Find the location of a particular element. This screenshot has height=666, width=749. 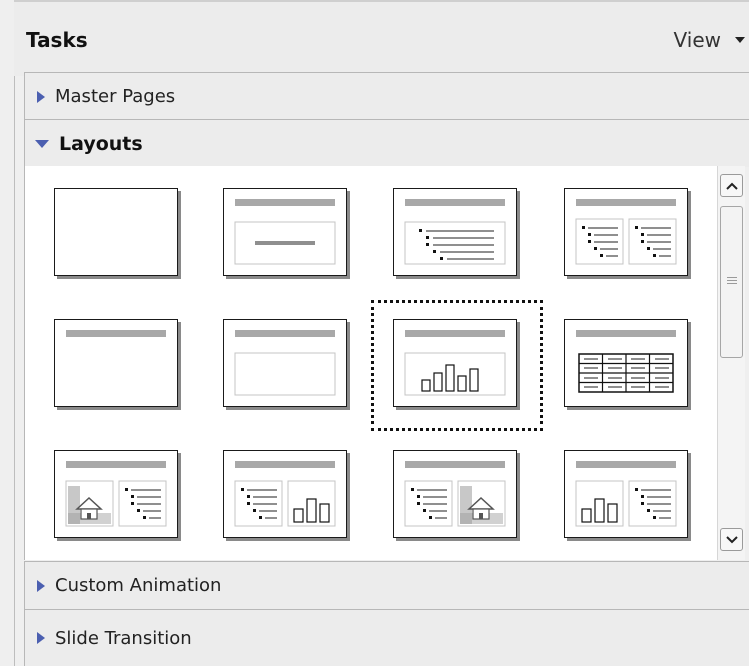

layout-title-clipart-text is located at coordinates (120, 498).